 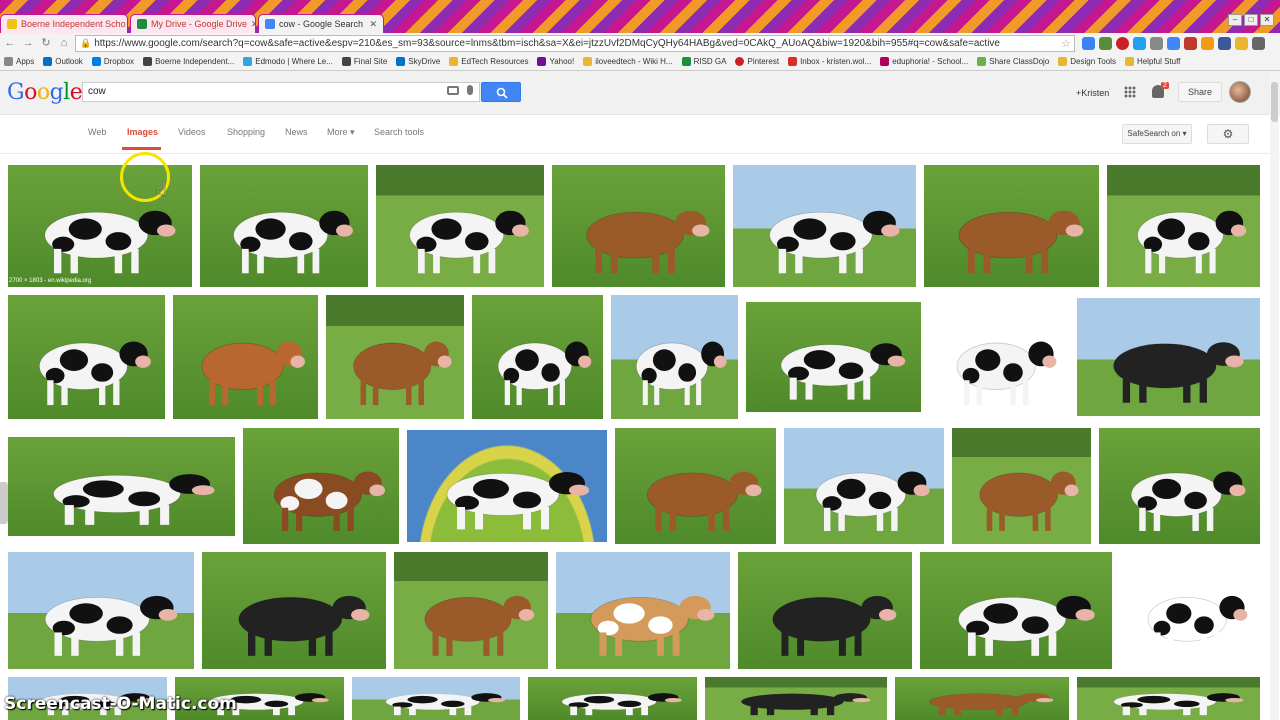 What do you see at coordinates (1267, 20) in the screenshot?
I see `close-window-icon: ✕` at bounding box center [1267, 20].